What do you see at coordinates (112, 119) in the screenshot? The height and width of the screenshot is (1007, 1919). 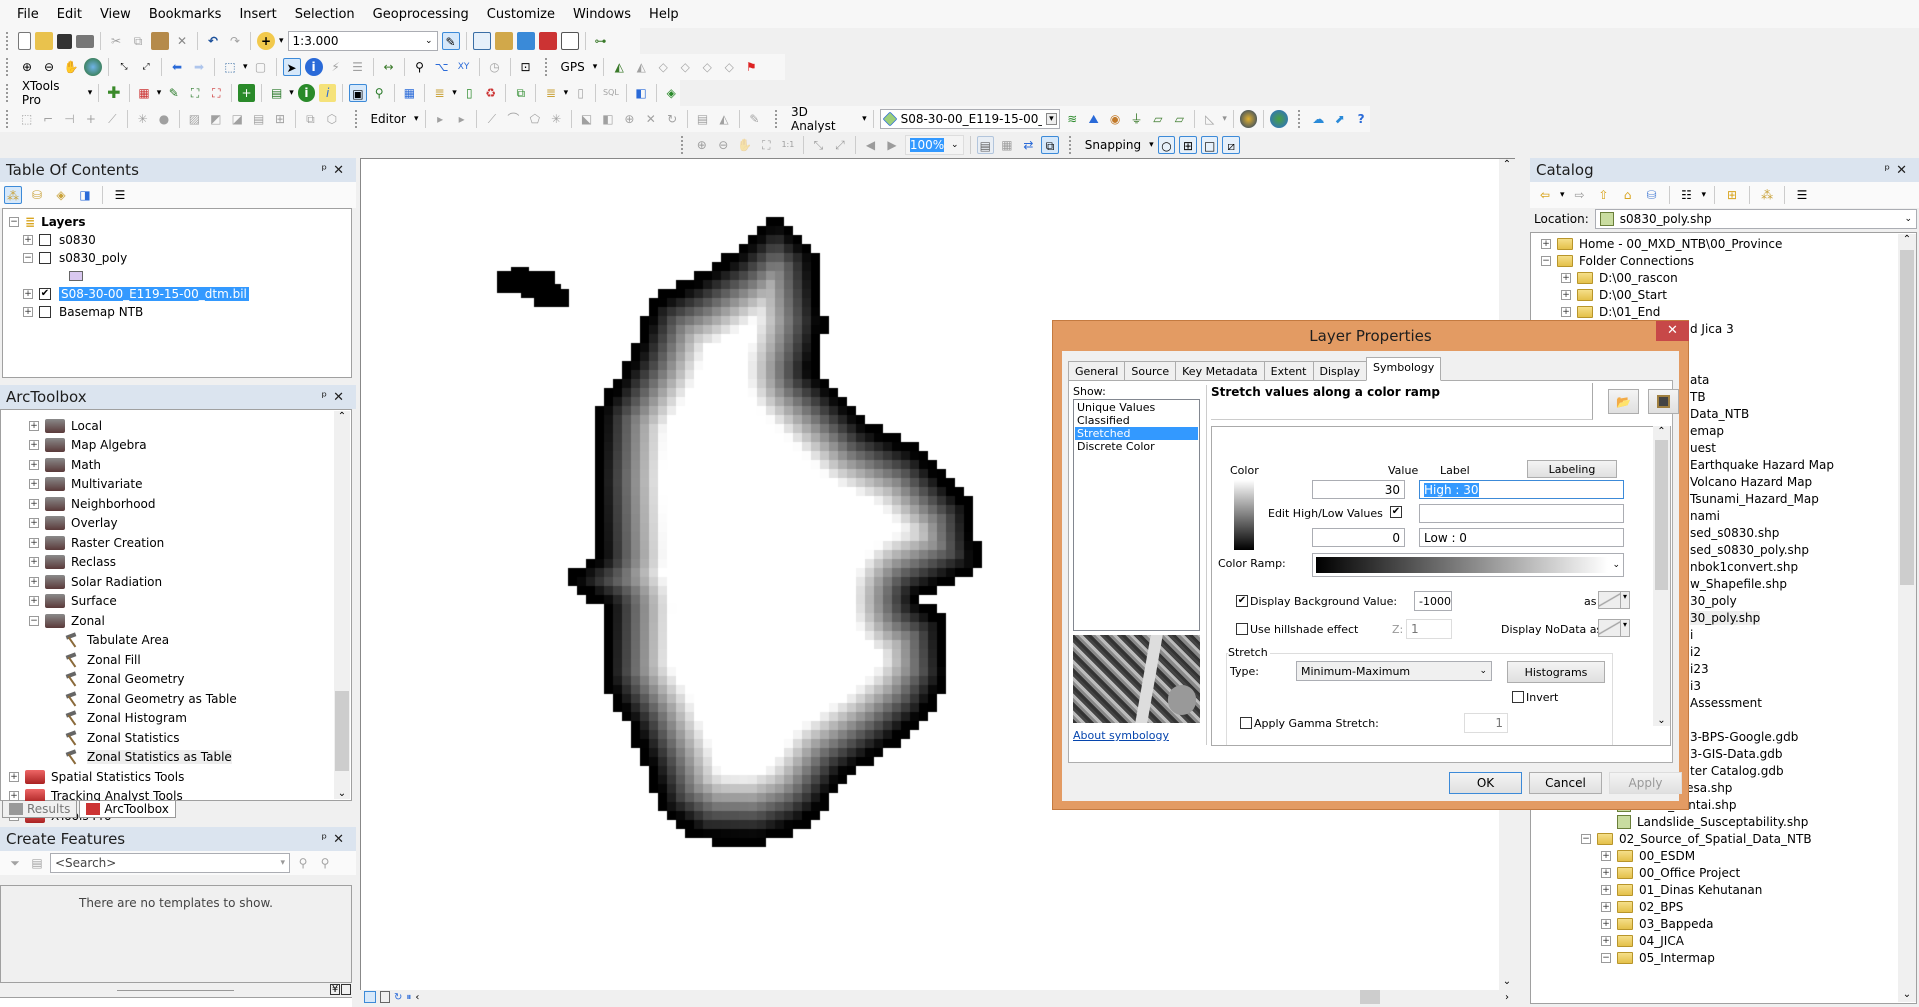 I see `topology-line-icon: ⟋` at bounding box center [112, 119].